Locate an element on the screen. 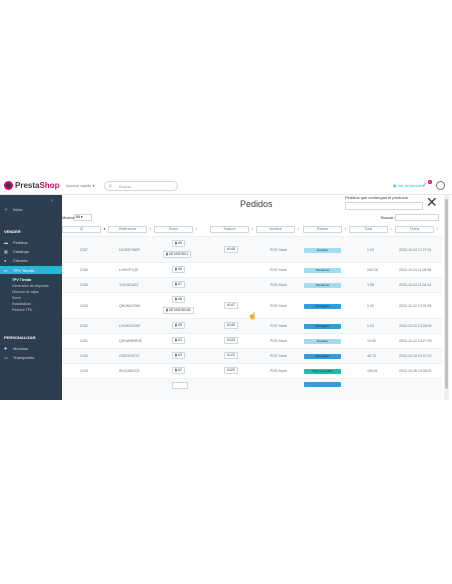 The height and width of the screenshot is (584, 452). sidebar-subitem: TPV Tienda is located at coordinates (21, 280).